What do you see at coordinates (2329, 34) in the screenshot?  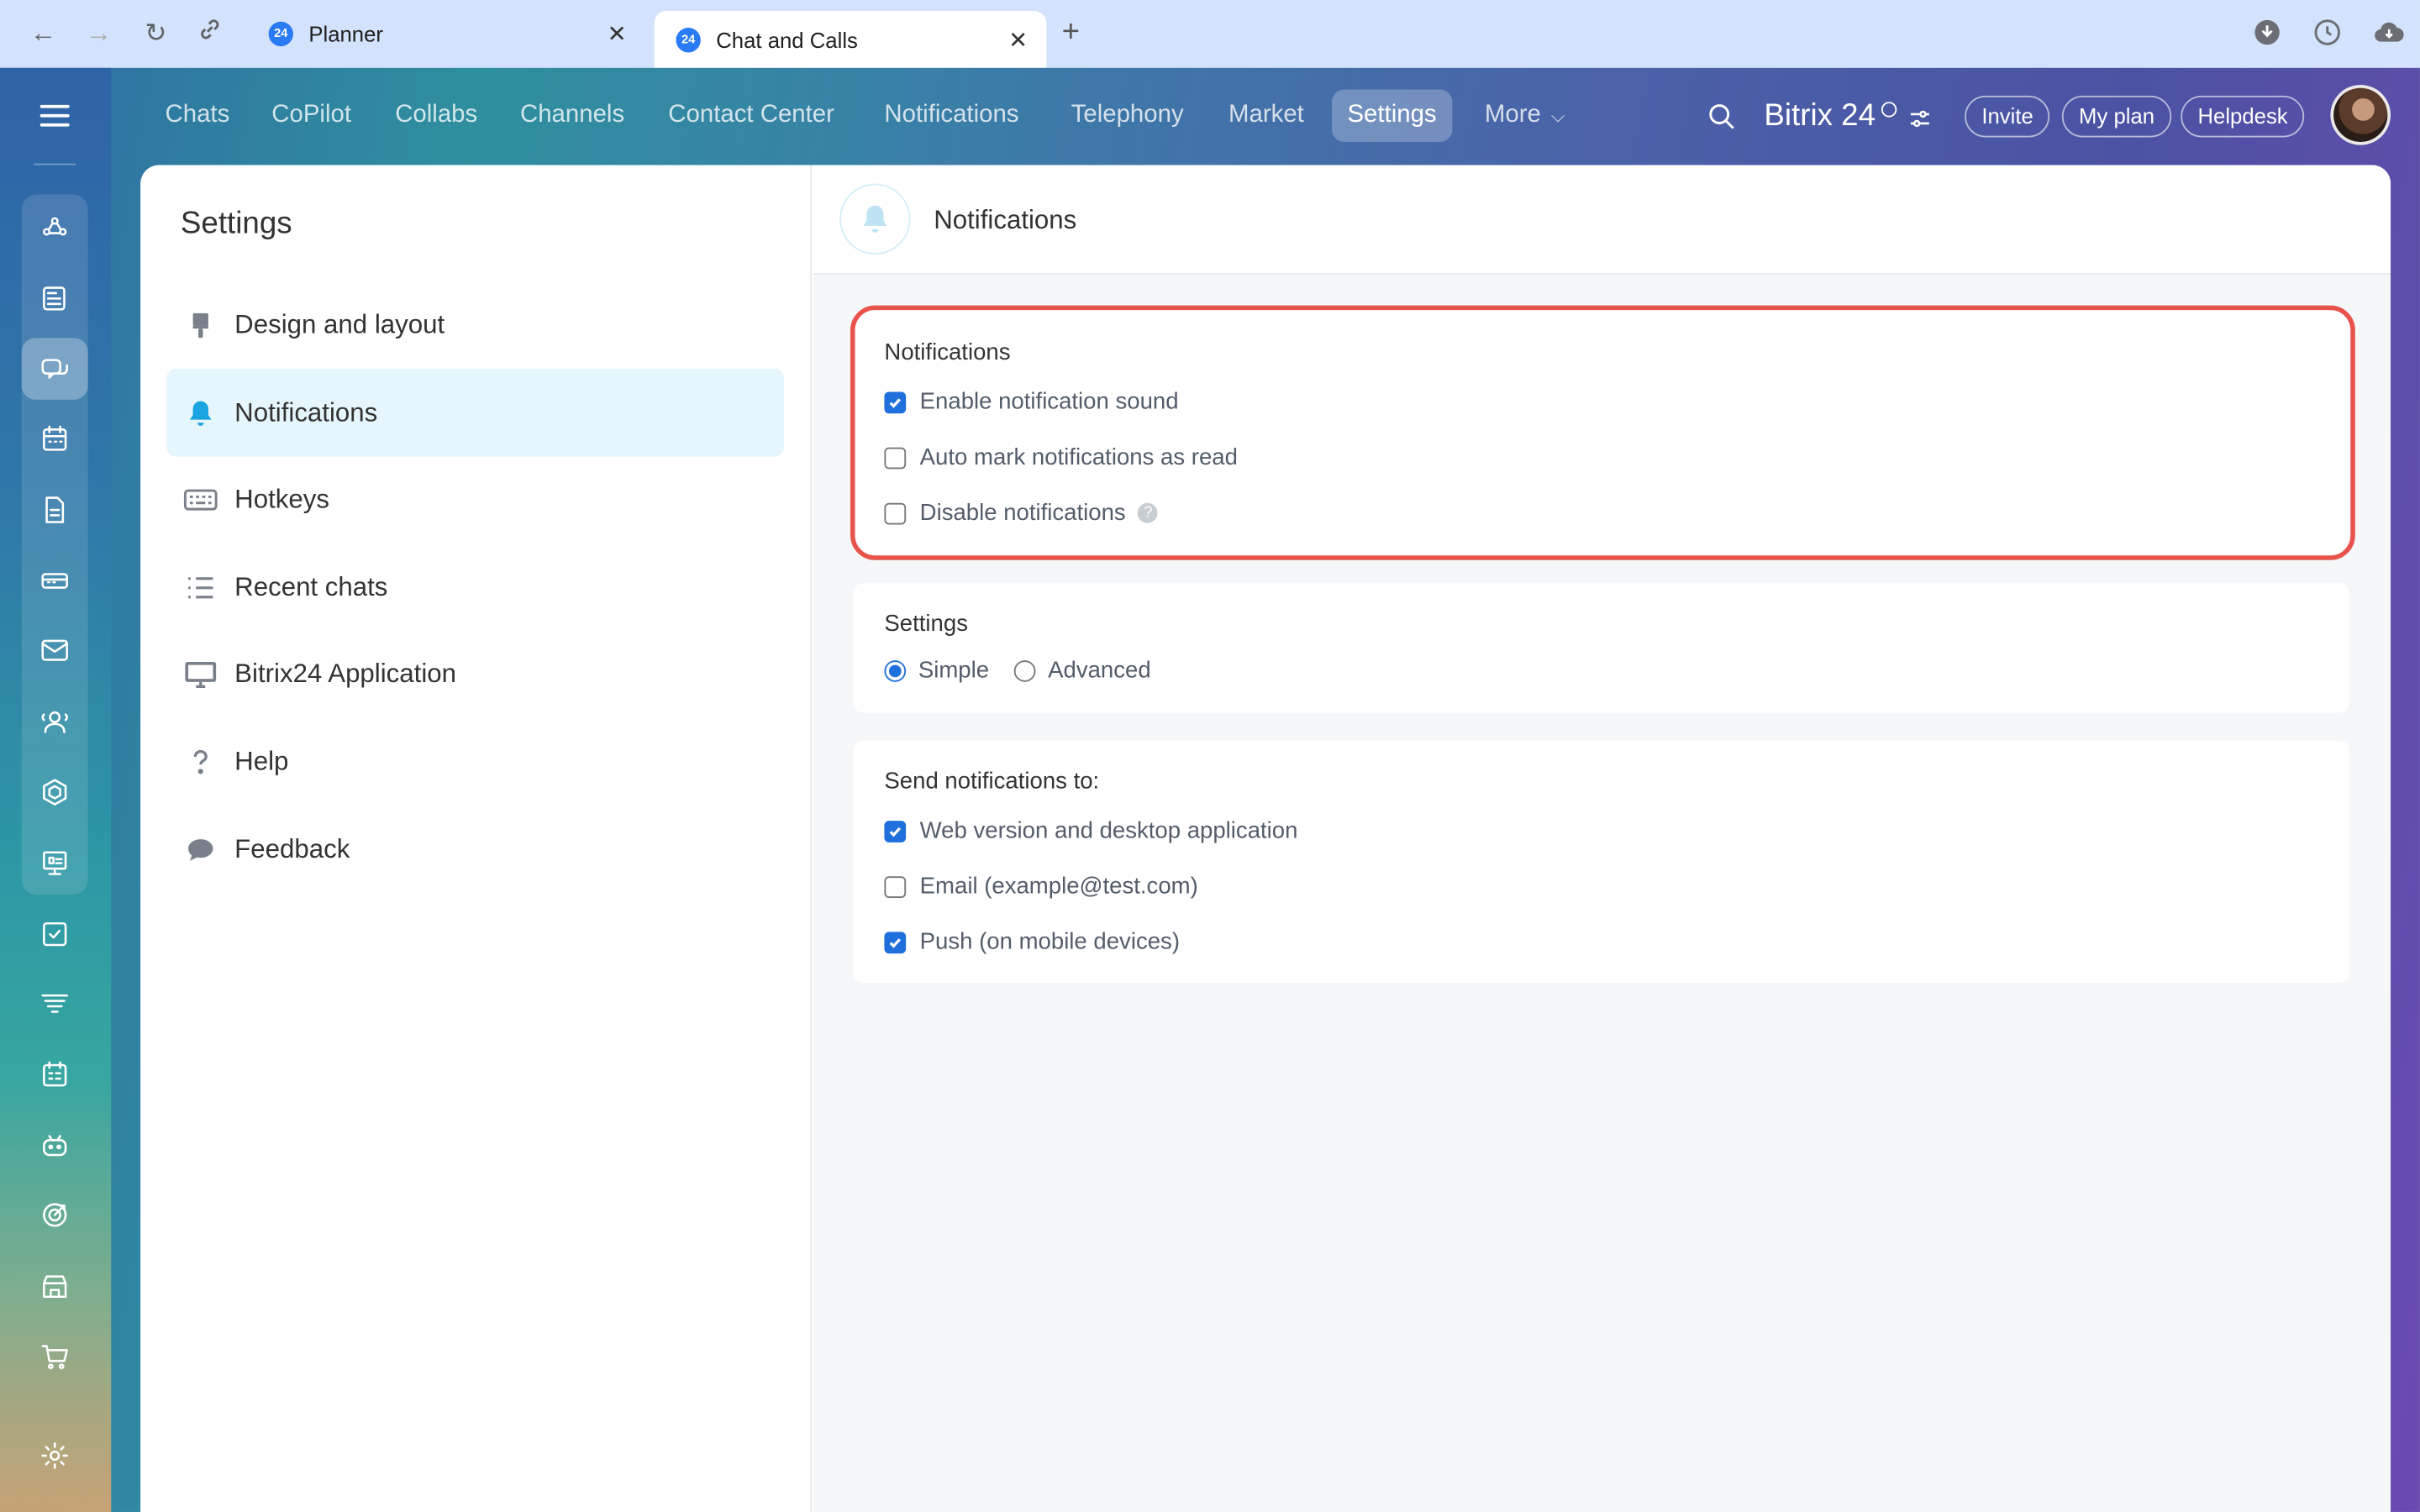 I see `history-icon` at bounding box center [2329, 34].